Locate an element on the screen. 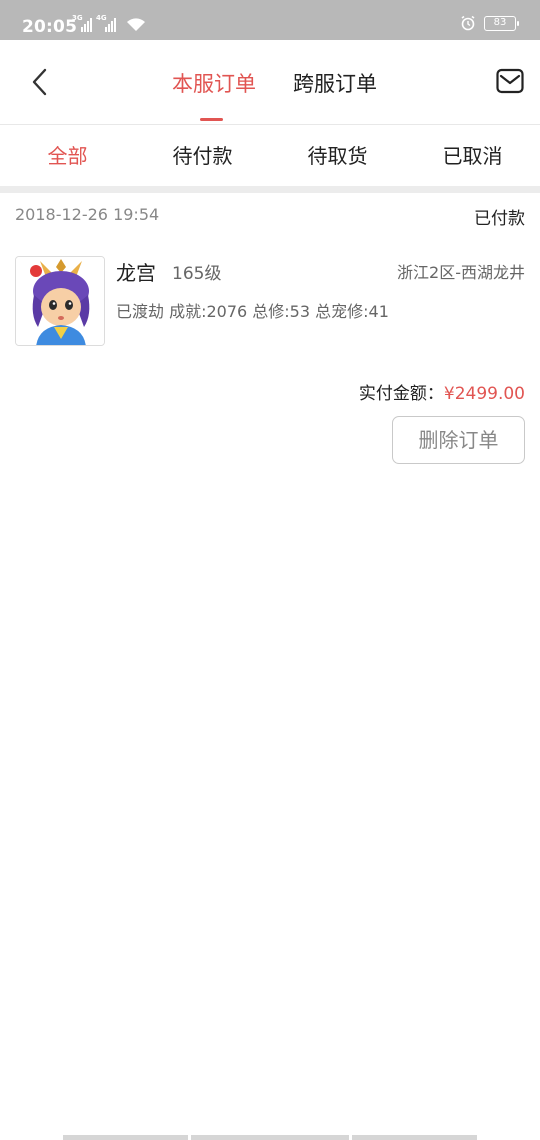  order-status: 已付款 is located at coordinates (499, 219).